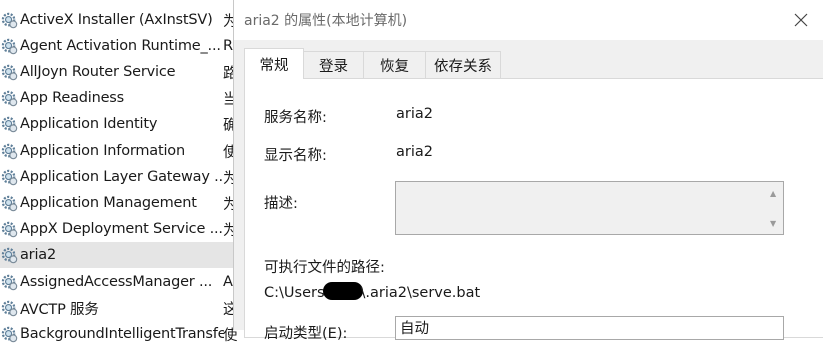 This screenshot has width=823, height=347. What do you see at coordinates (394, 64) in the screenshot?
I see `tab-recovery: 恢复` at bounding box center [394, 64].